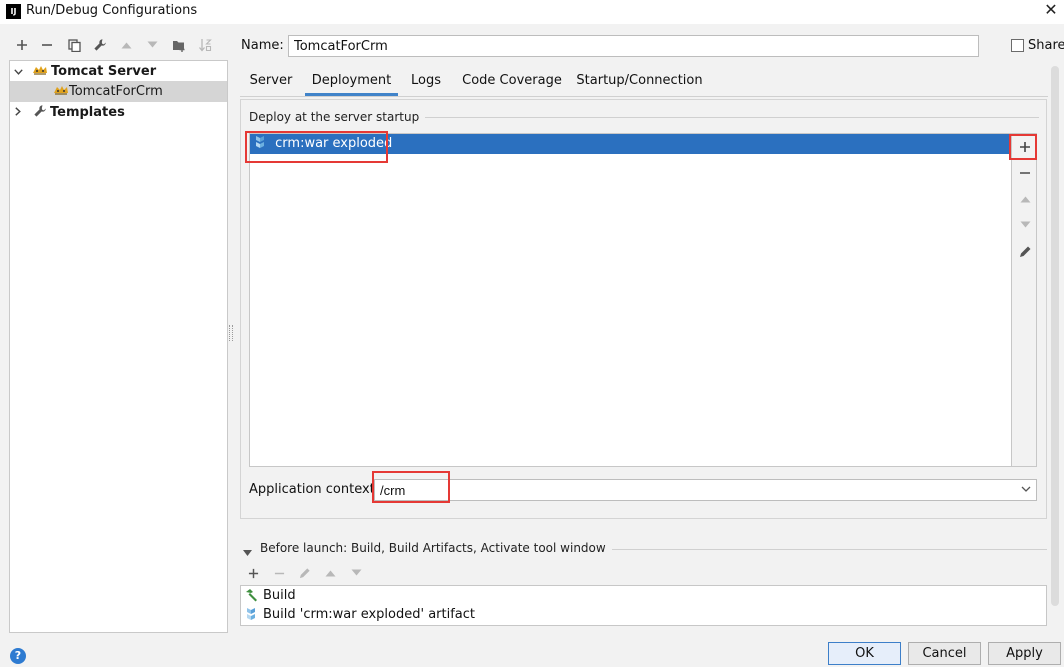 This screenshot has width=1064, height=667. I want to click on edit-artifact-button, so click(1025, 251).